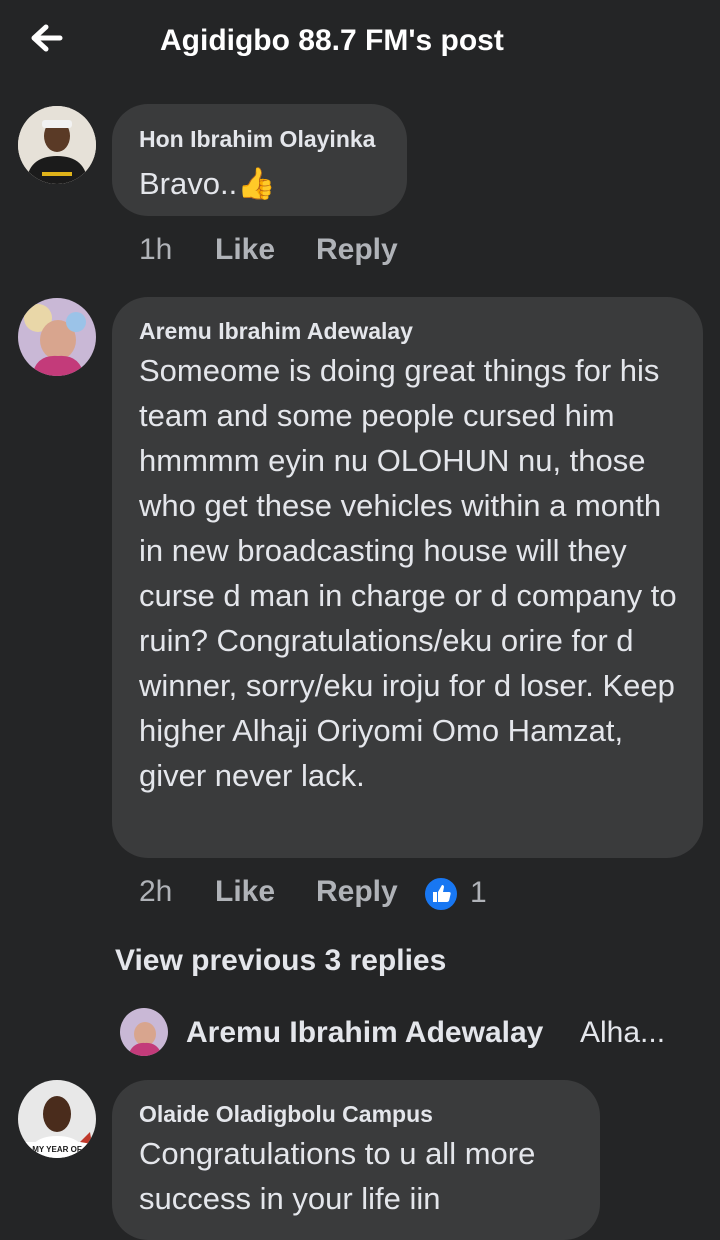 This screenshot has height=1240, width=720. What do you see at coordinates (478, 892) in the screenshot?
I see `reaction-count: 1` at bounding box center [478, 892].